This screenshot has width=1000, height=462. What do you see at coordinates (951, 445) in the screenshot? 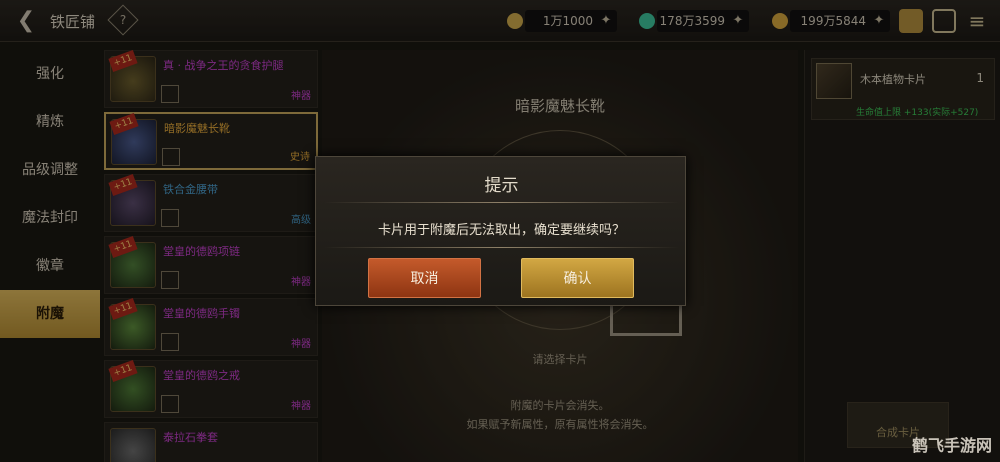
I see `watermark: 鹤飞手游网` at bounding box center [951, 445].